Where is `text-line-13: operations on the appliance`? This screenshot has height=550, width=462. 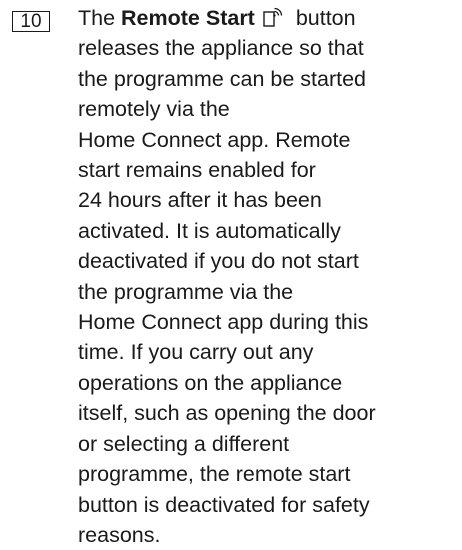 text-line-13: operations on the appliance is located at coordinates (210, 382).